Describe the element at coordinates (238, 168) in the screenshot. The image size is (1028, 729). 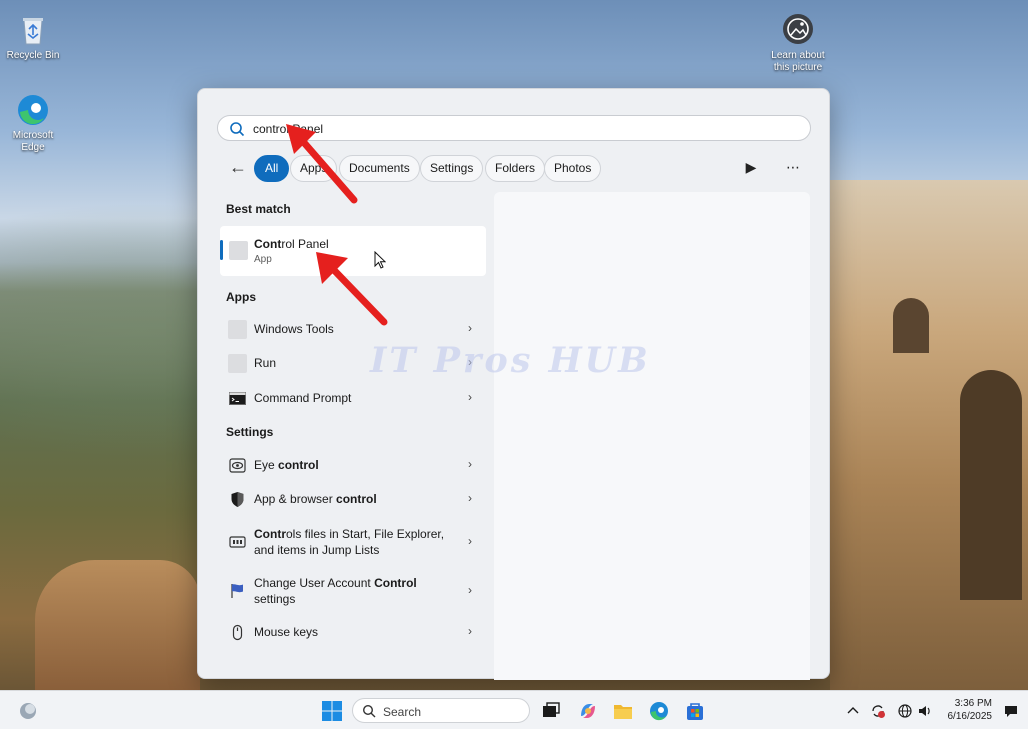
I see `back-arrow-icon: ←` at that location.